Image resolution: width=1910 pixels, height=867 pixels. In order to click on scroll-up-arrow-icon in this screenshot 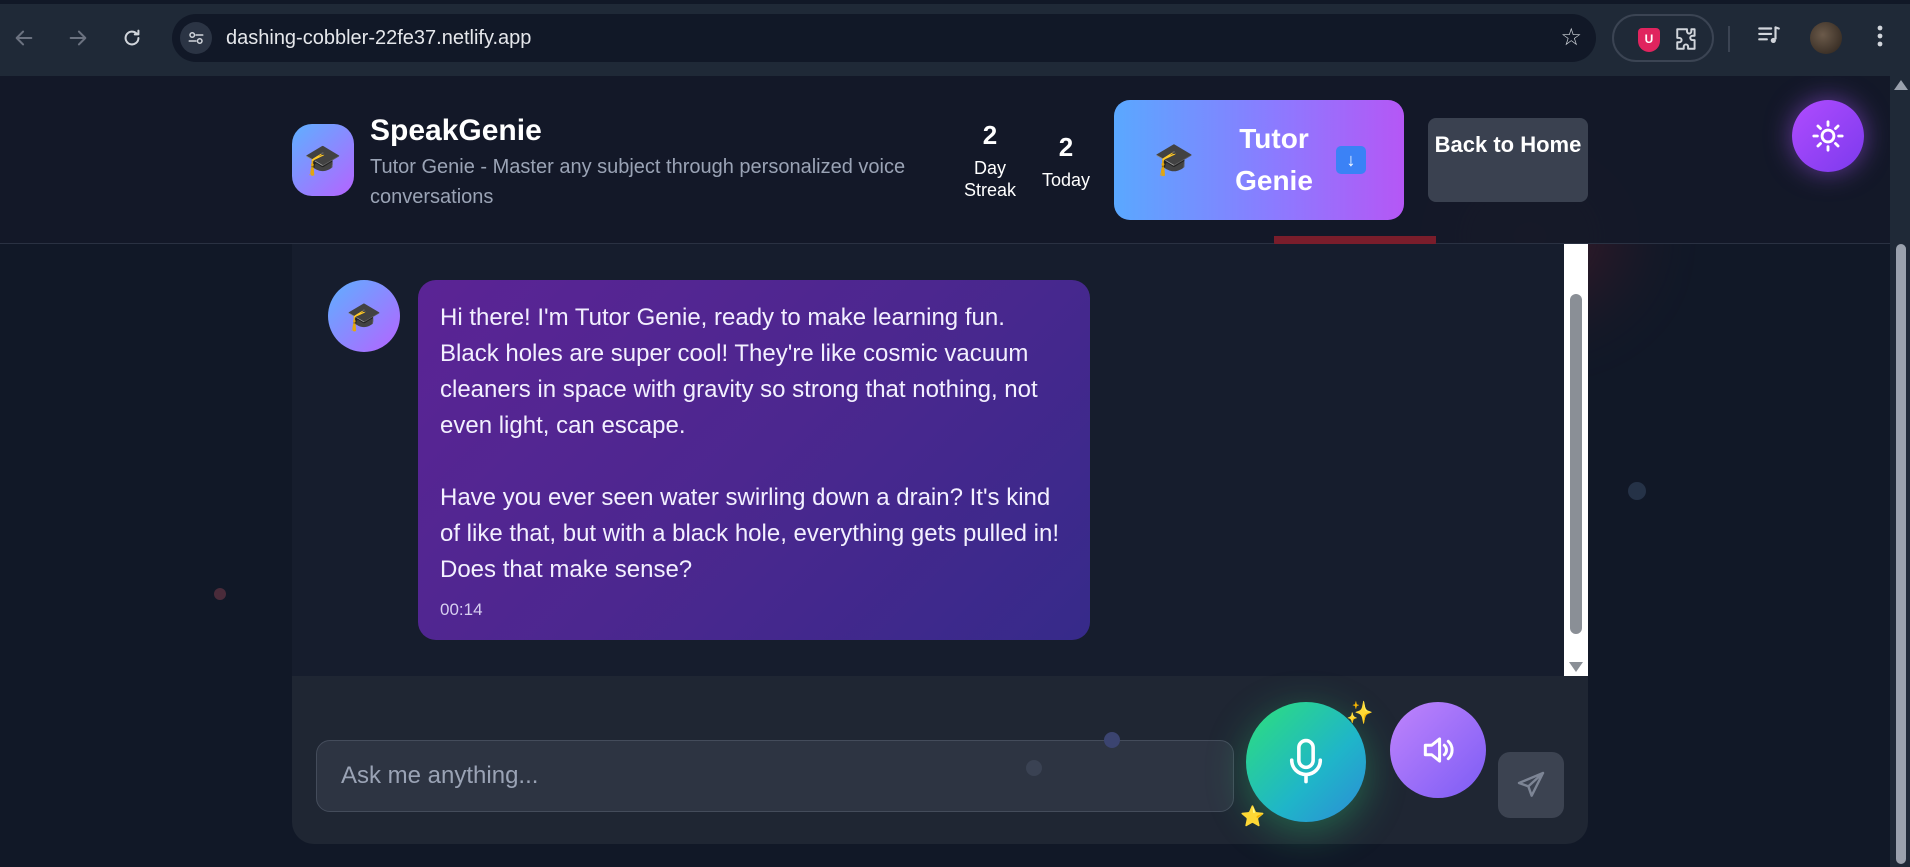, I will do `click(1901, 85)`.